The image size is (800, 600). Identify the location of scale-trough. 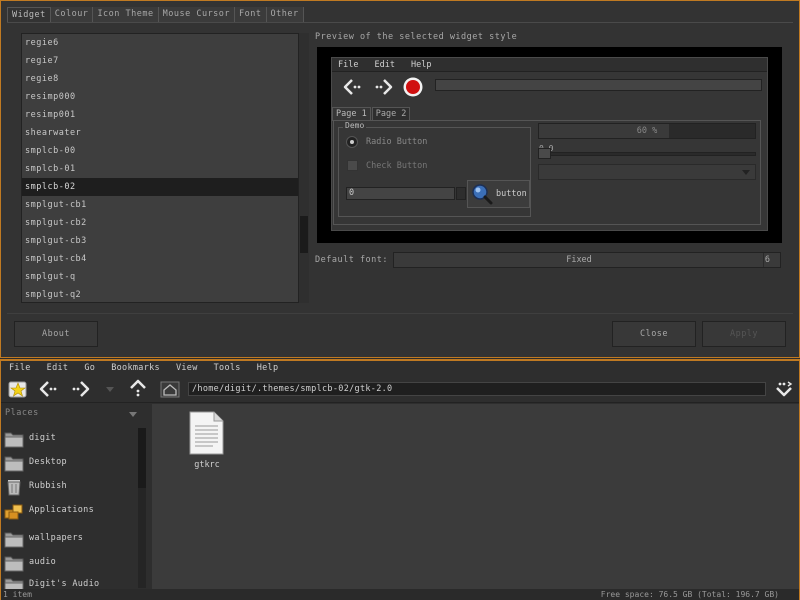
(647, 154).